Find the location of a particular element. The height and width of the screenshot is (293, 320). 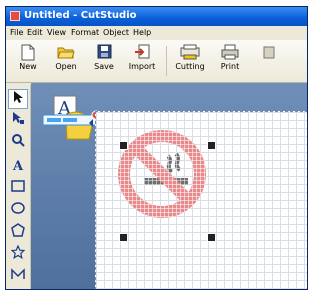

no-smoking-sign-icon is located at coordinates (162, 174).